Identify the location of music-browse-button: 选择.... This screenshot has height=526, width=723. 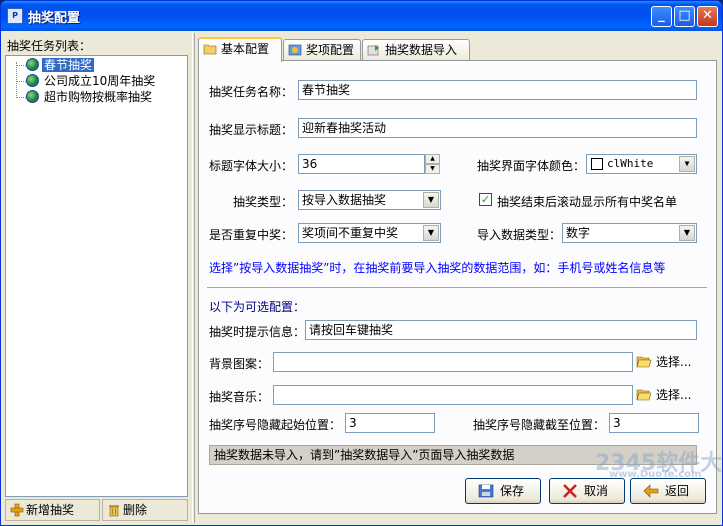
(663, 395).